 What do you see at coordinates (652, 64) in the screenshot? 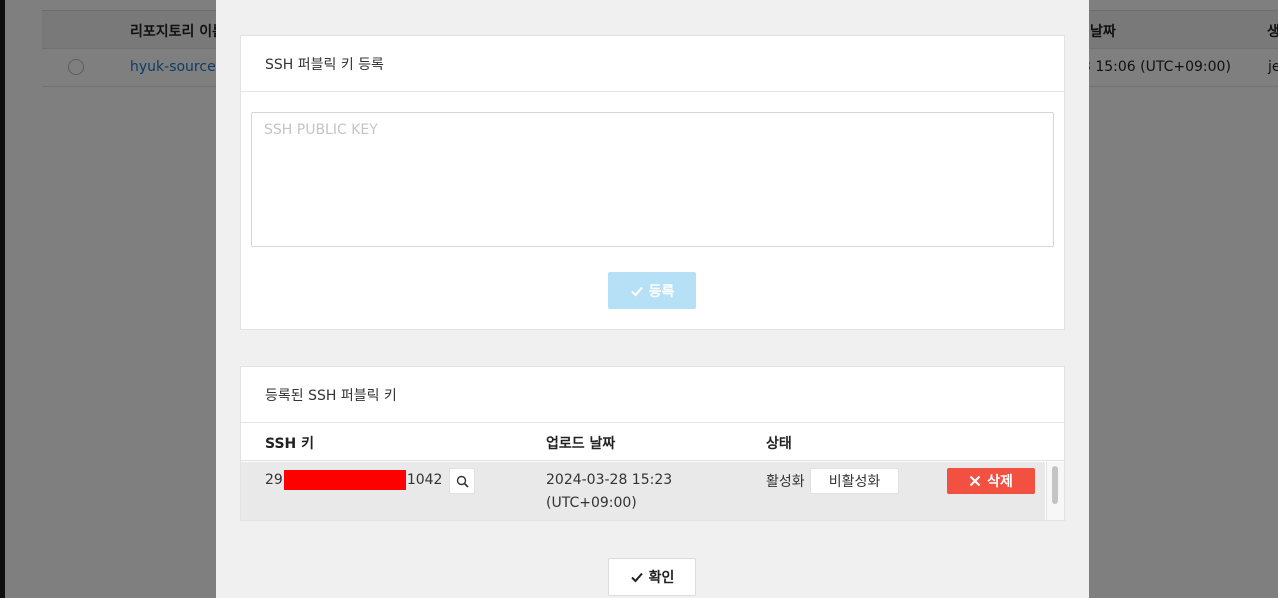
I see `register-card-title: SSH 퍼블릭 키 등록` at bounding box center [652, 64].